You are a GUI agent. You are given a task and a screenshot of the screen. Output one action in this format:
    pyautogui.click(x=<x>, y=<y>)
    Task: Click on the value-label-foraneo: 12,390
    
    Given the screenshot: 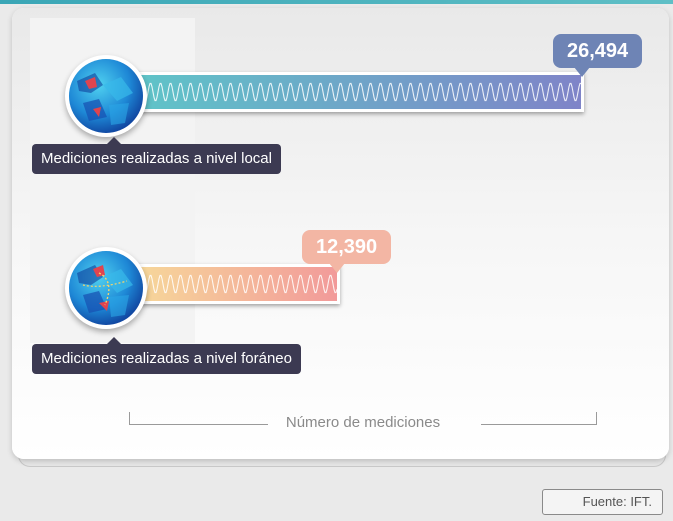 What is the action you would take?
    pyautogui.click(x=347, y=247)
    